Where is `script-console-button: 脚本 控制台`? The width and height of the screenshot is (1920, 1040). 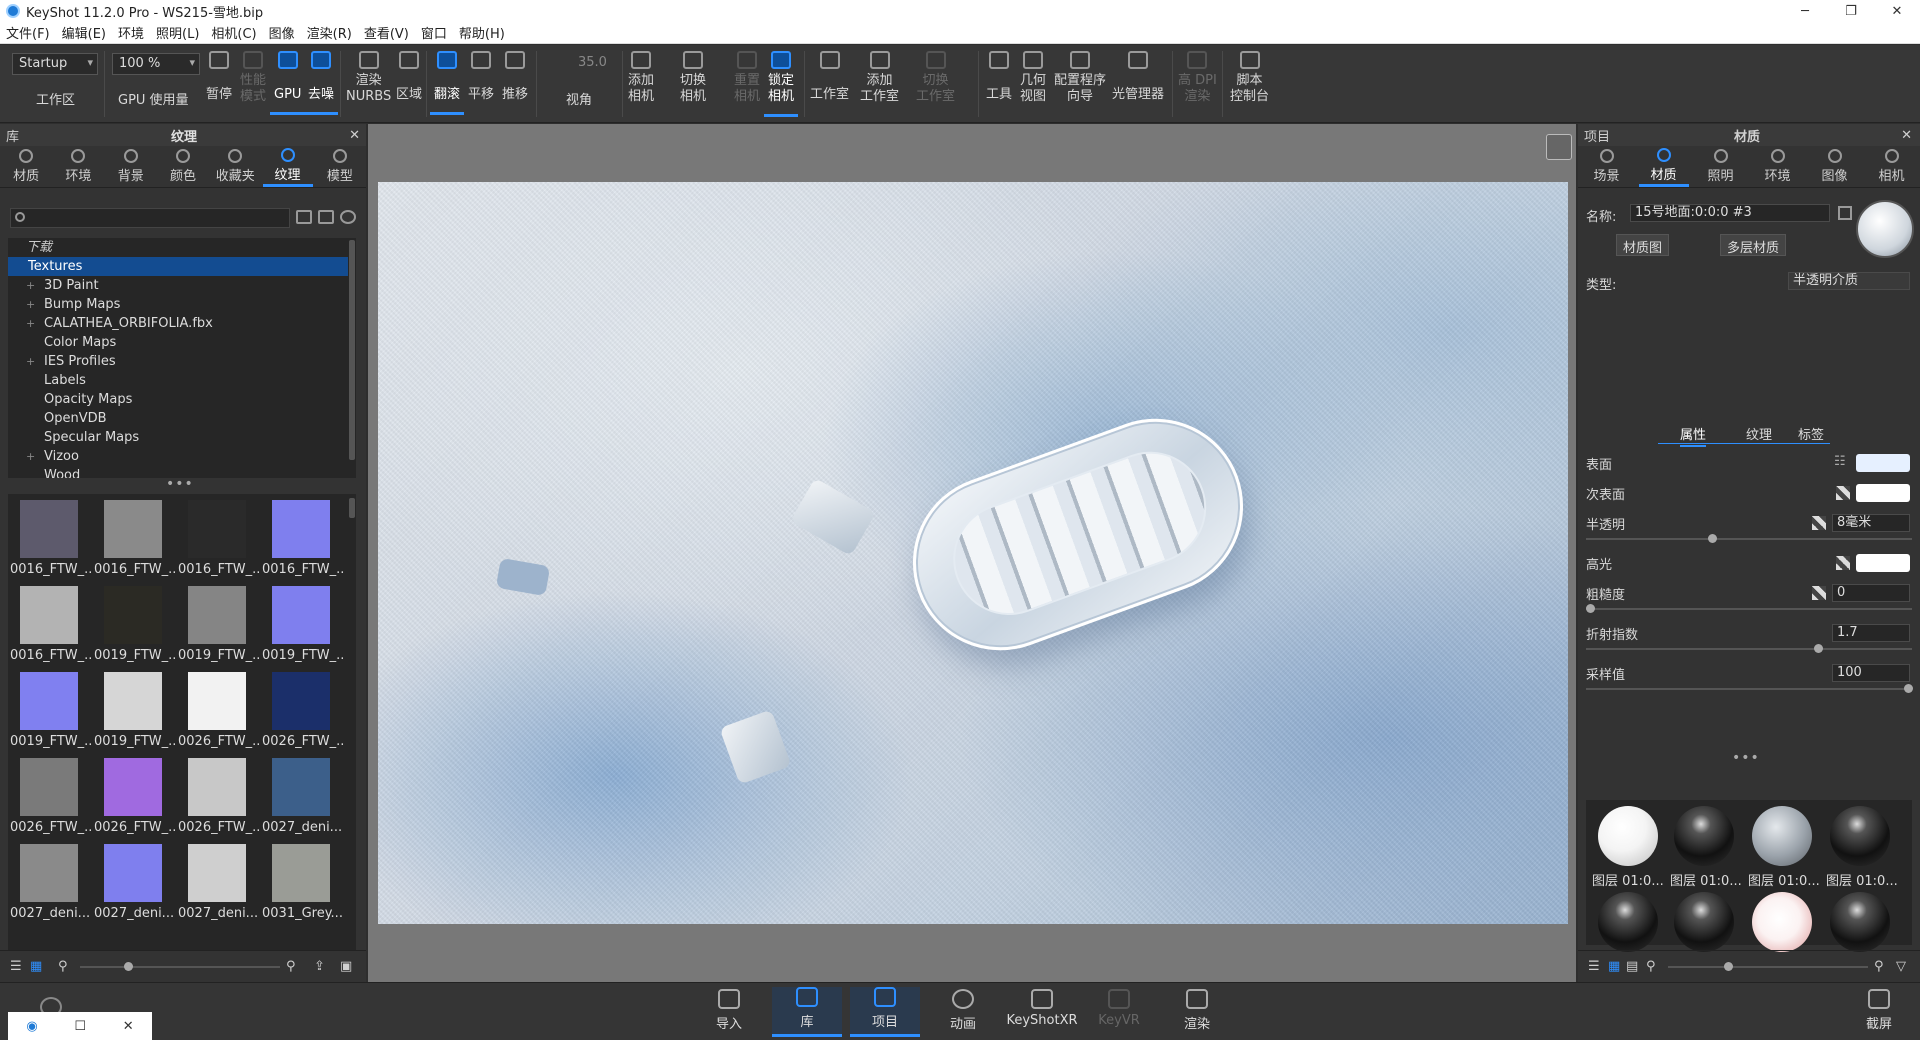
script-console-button: 脚本 控制台 is located at coordinates (1249, 78).